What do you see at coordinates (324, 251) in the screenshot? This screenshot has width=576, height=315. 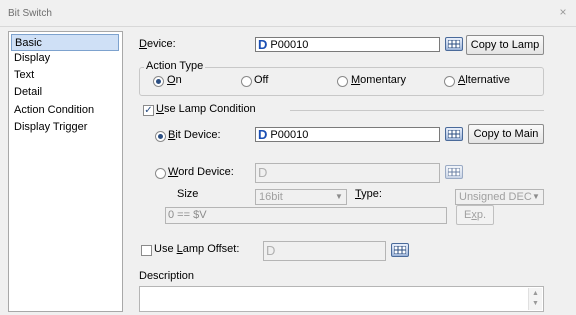 I see `lamp-offset-field: D` at bounding box center [324, 251].